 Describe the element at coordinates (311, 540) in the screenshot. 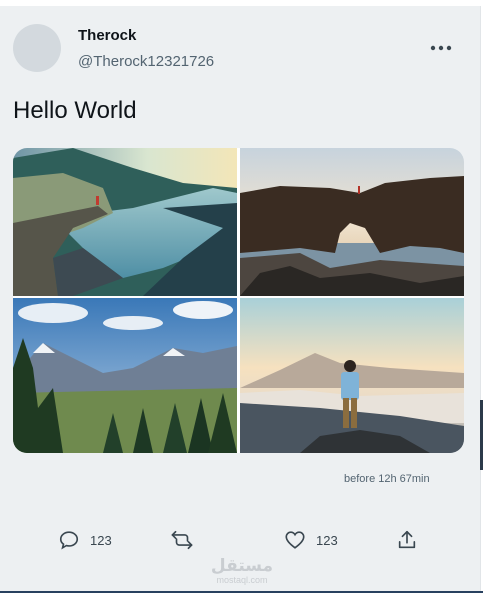

I see `like-button: 123` at that location.